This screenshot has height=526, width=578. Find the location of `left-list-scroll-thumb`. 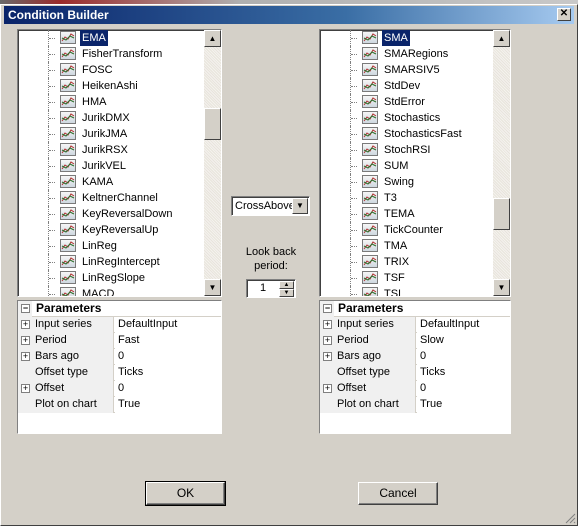

left-list-scroll-thumb is located at coordinates (212, 124).